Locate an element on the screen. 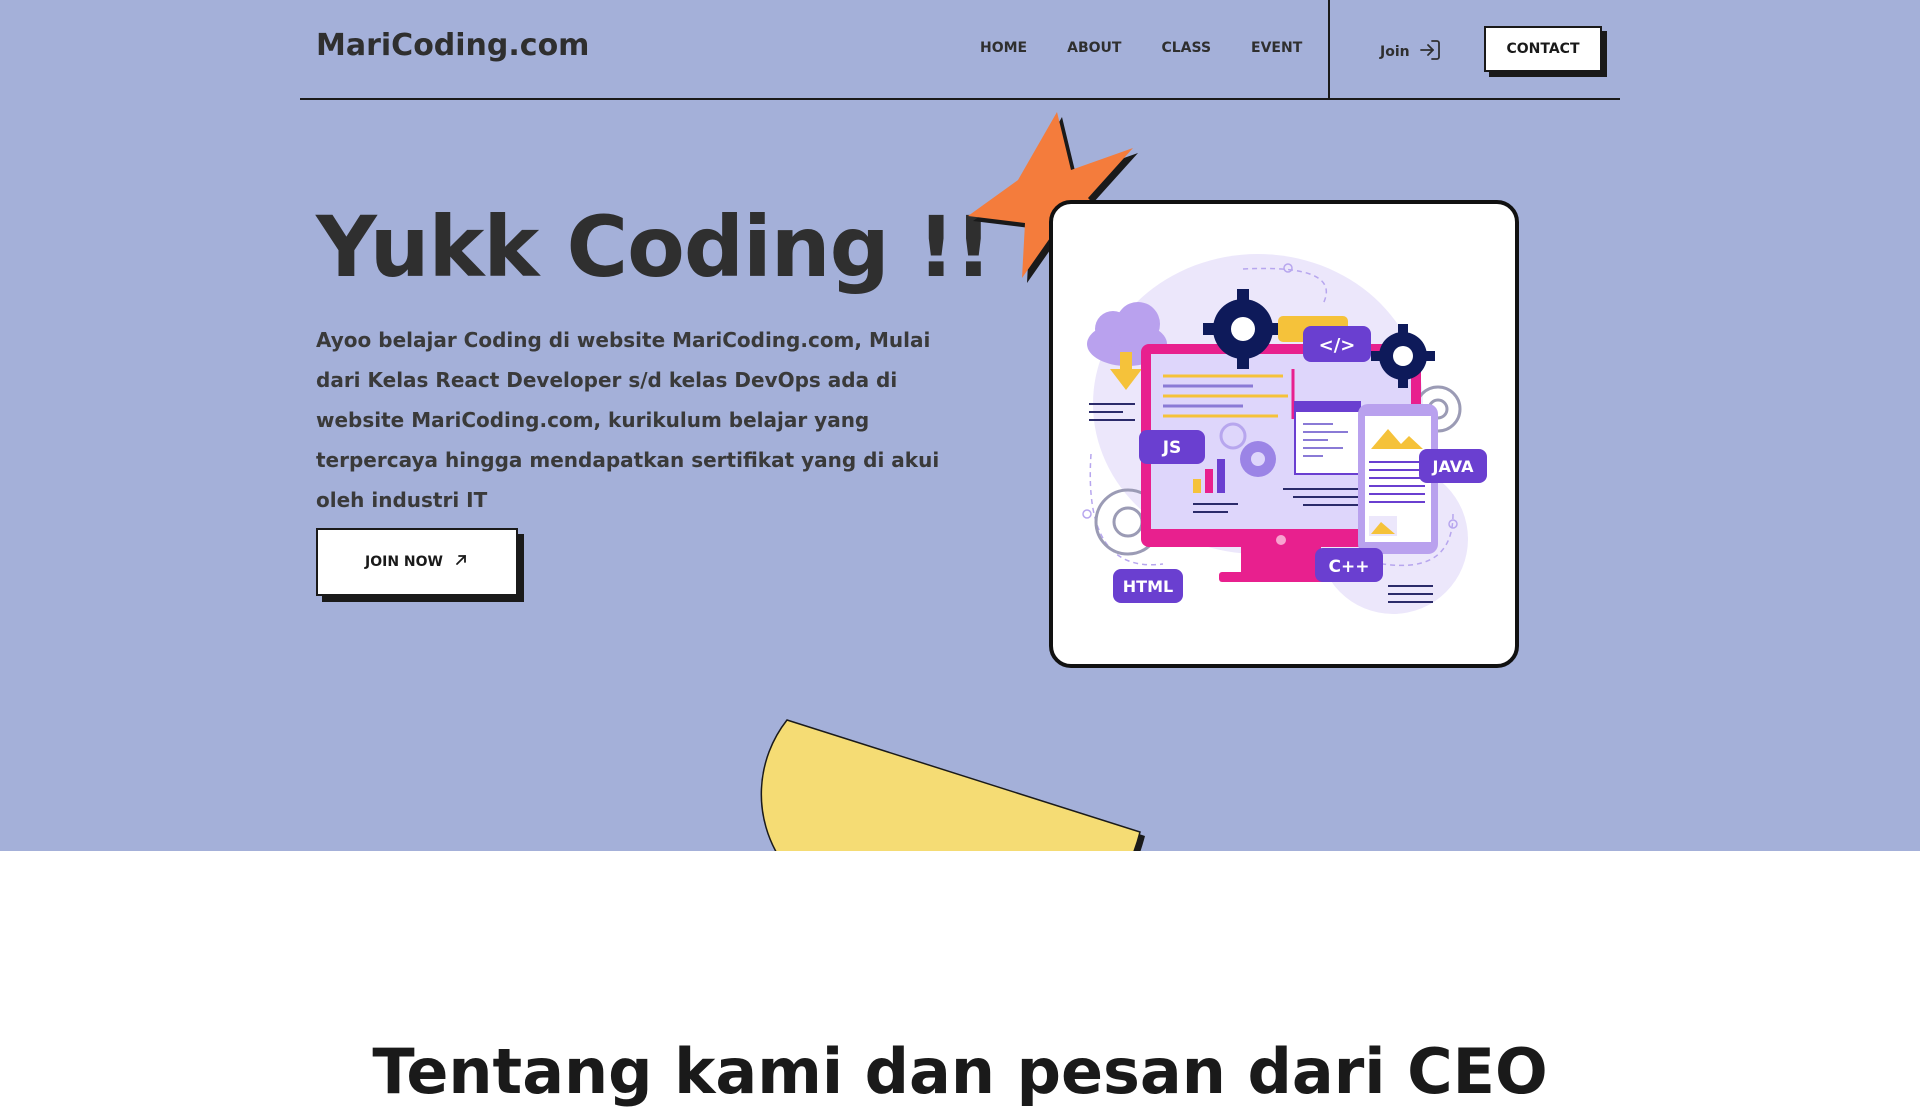  hero-title: Yukk Coding !! is located at coordinates (654, 247).